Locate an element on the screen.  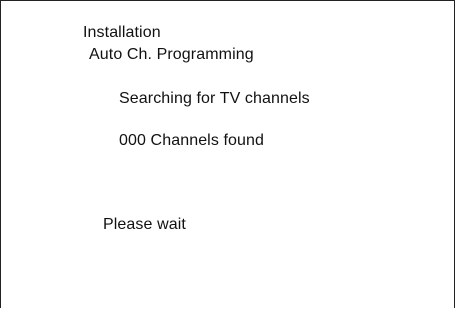
submenu-title: Auto Ch. Programming is located at coordinates (171, 54).